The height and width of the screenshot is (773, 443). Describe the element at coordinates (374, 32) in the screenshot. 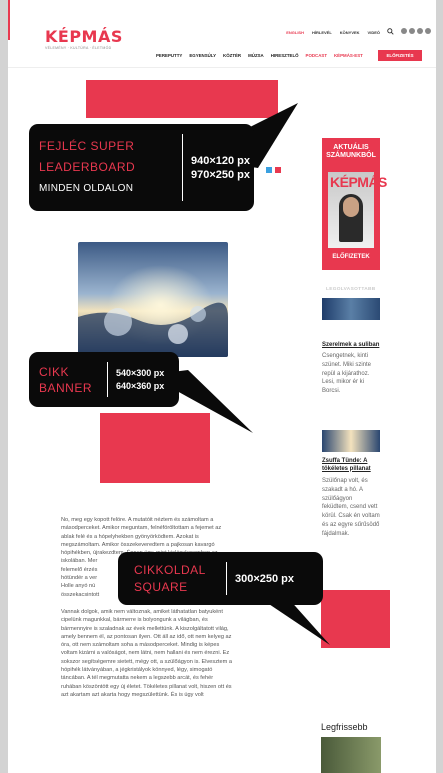

I see `top-nav-video: VIDEÓ` at that location.